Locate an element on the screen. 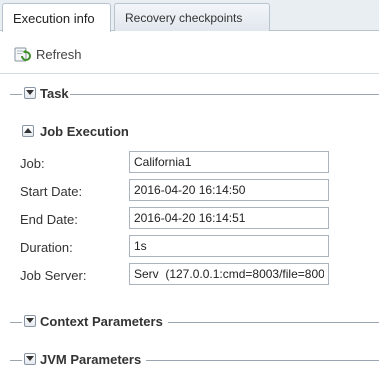  context-parameters-collapse-toggle is located at coordinates (30, 321).